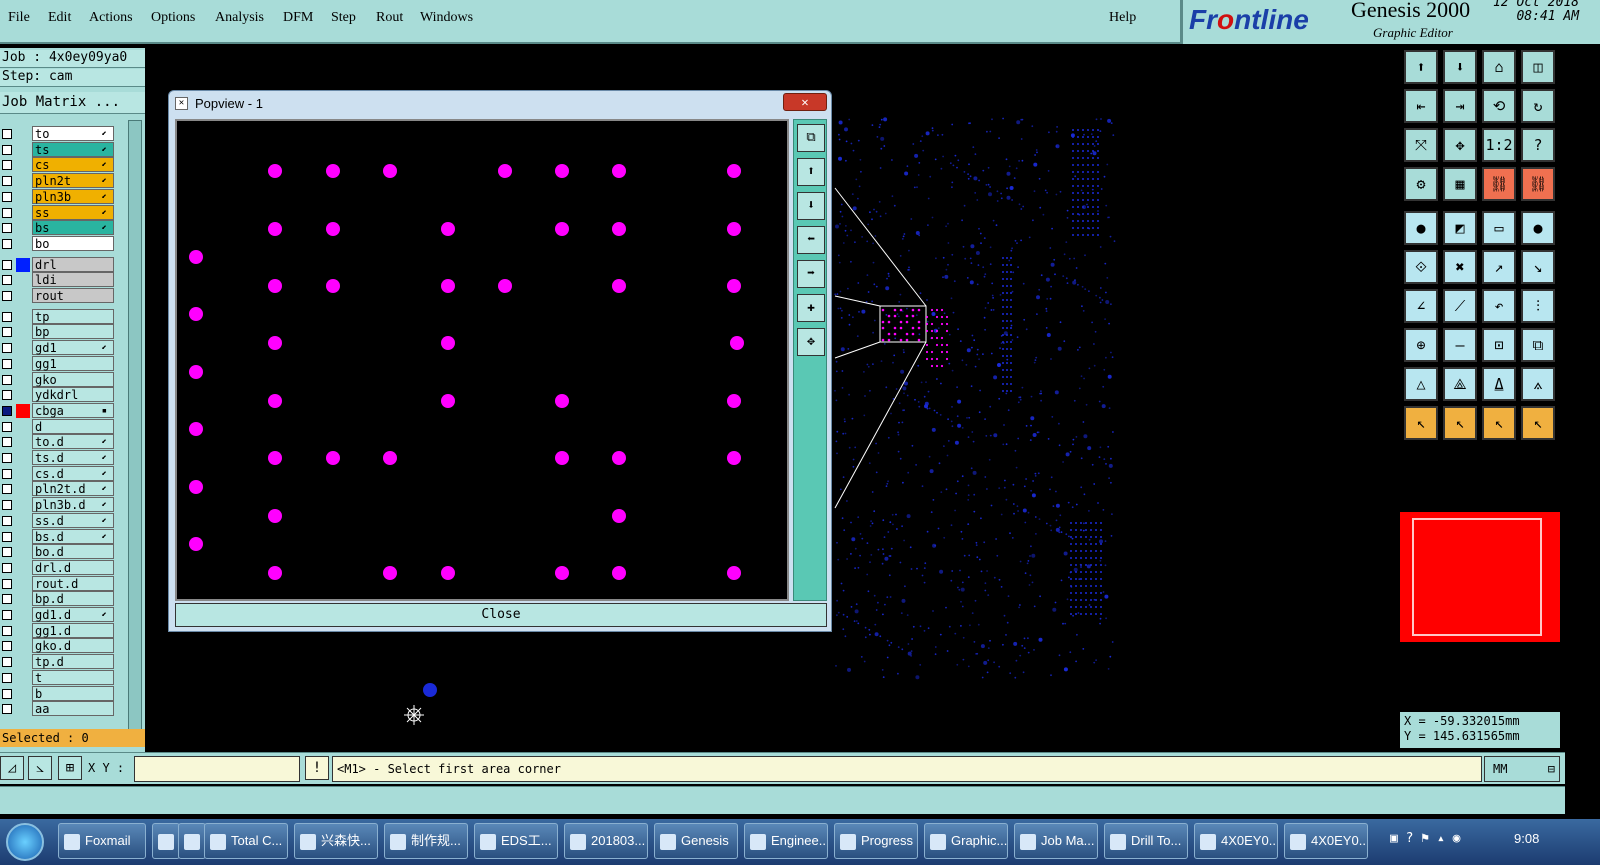 This screenshot has width=1600, height=865. Describe the element at coordinates (1425, 838) in the screenshot. I see `tray-icons: ▣ ? ⚑ ▴ ◉` at that location.